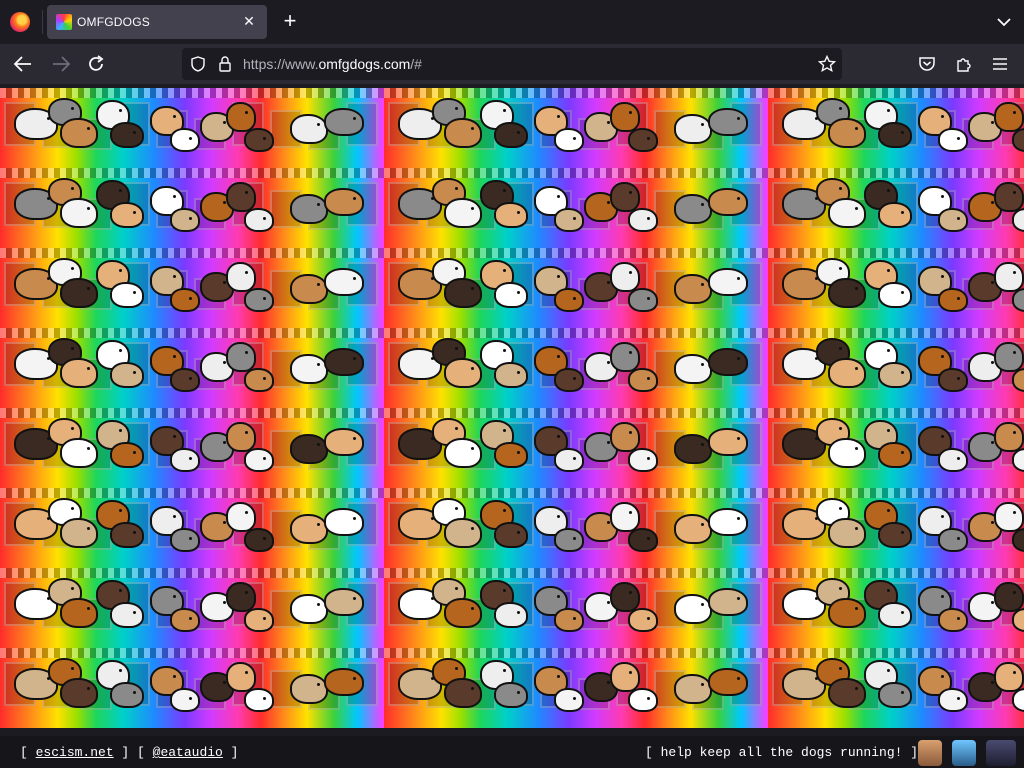  Describe the element at coordinates (225, 64) in the screenshot. I see `lock-icon` at that location.